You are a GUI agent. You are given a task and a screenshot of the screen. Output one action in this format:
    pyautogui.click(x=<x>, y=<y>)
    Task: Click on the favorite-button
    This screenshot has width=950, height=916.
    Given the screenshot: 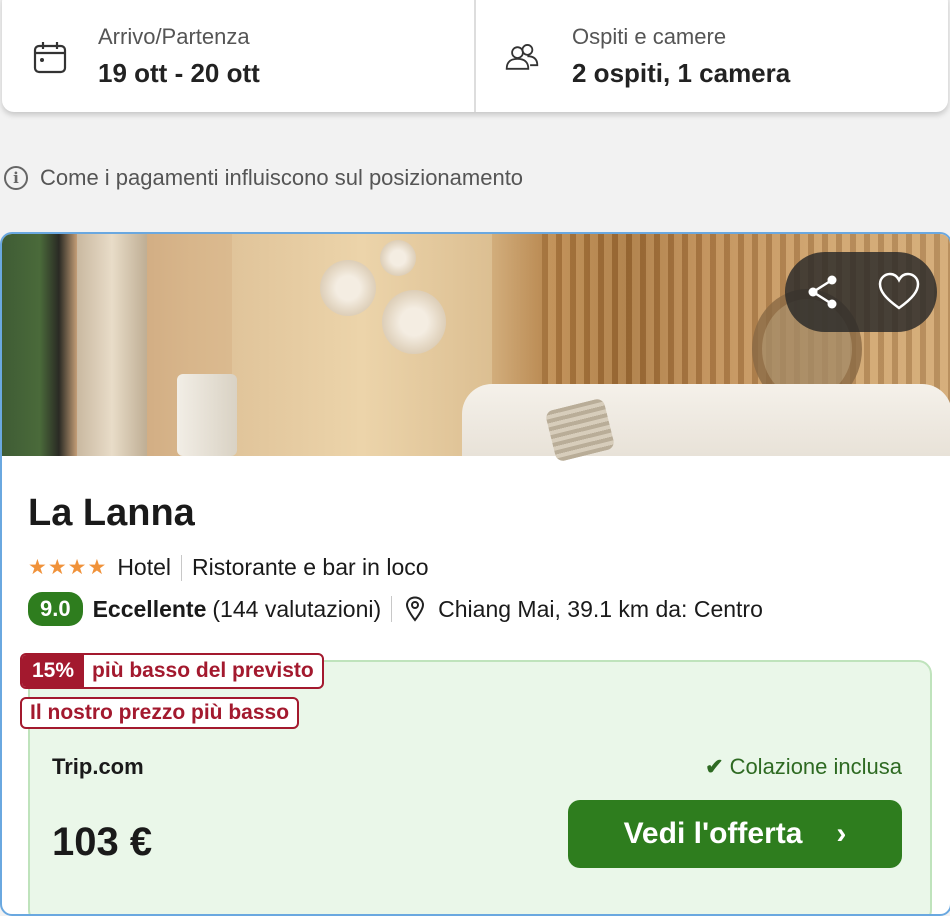 What is the action you would take?
    pyautogui.click(x=899, y=292)
    